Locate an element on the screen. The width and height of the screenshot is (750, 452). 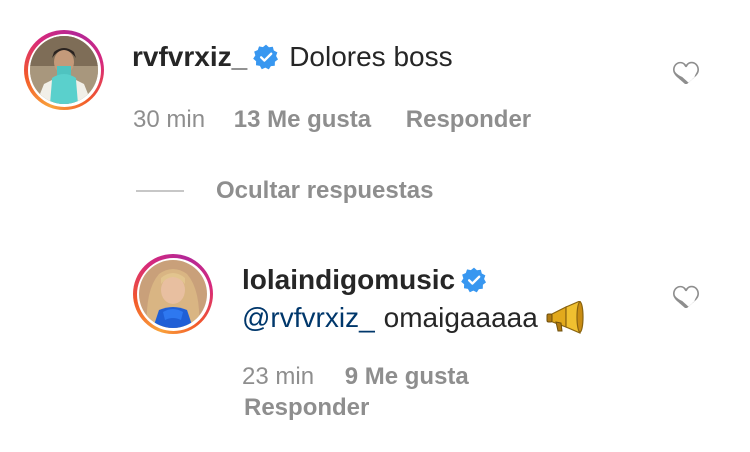
comment-body: rvfvrxiz_ Dolores boss is located at coordinates (292, 57).